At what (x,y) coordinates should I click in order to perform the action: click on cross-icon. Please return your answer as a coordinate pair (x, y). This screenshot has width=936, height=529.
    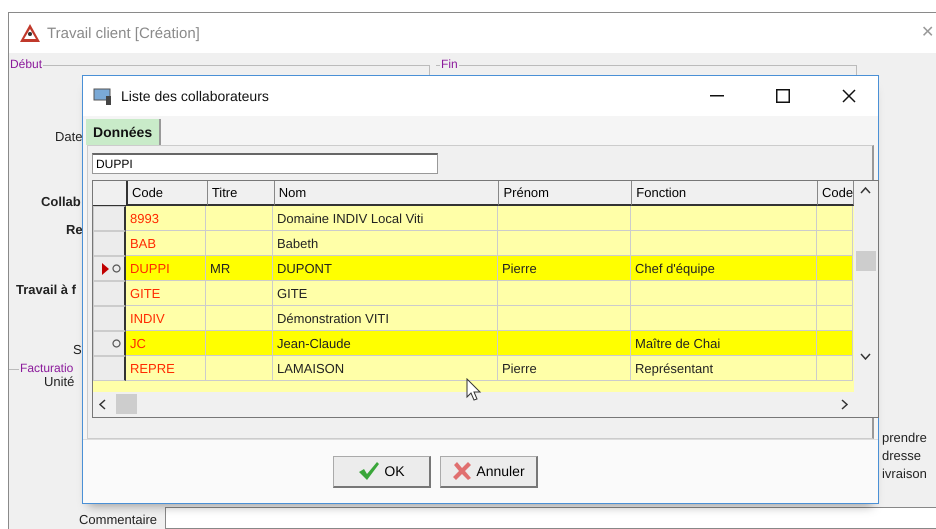
    Looking at the image, I should click on (462, 471).